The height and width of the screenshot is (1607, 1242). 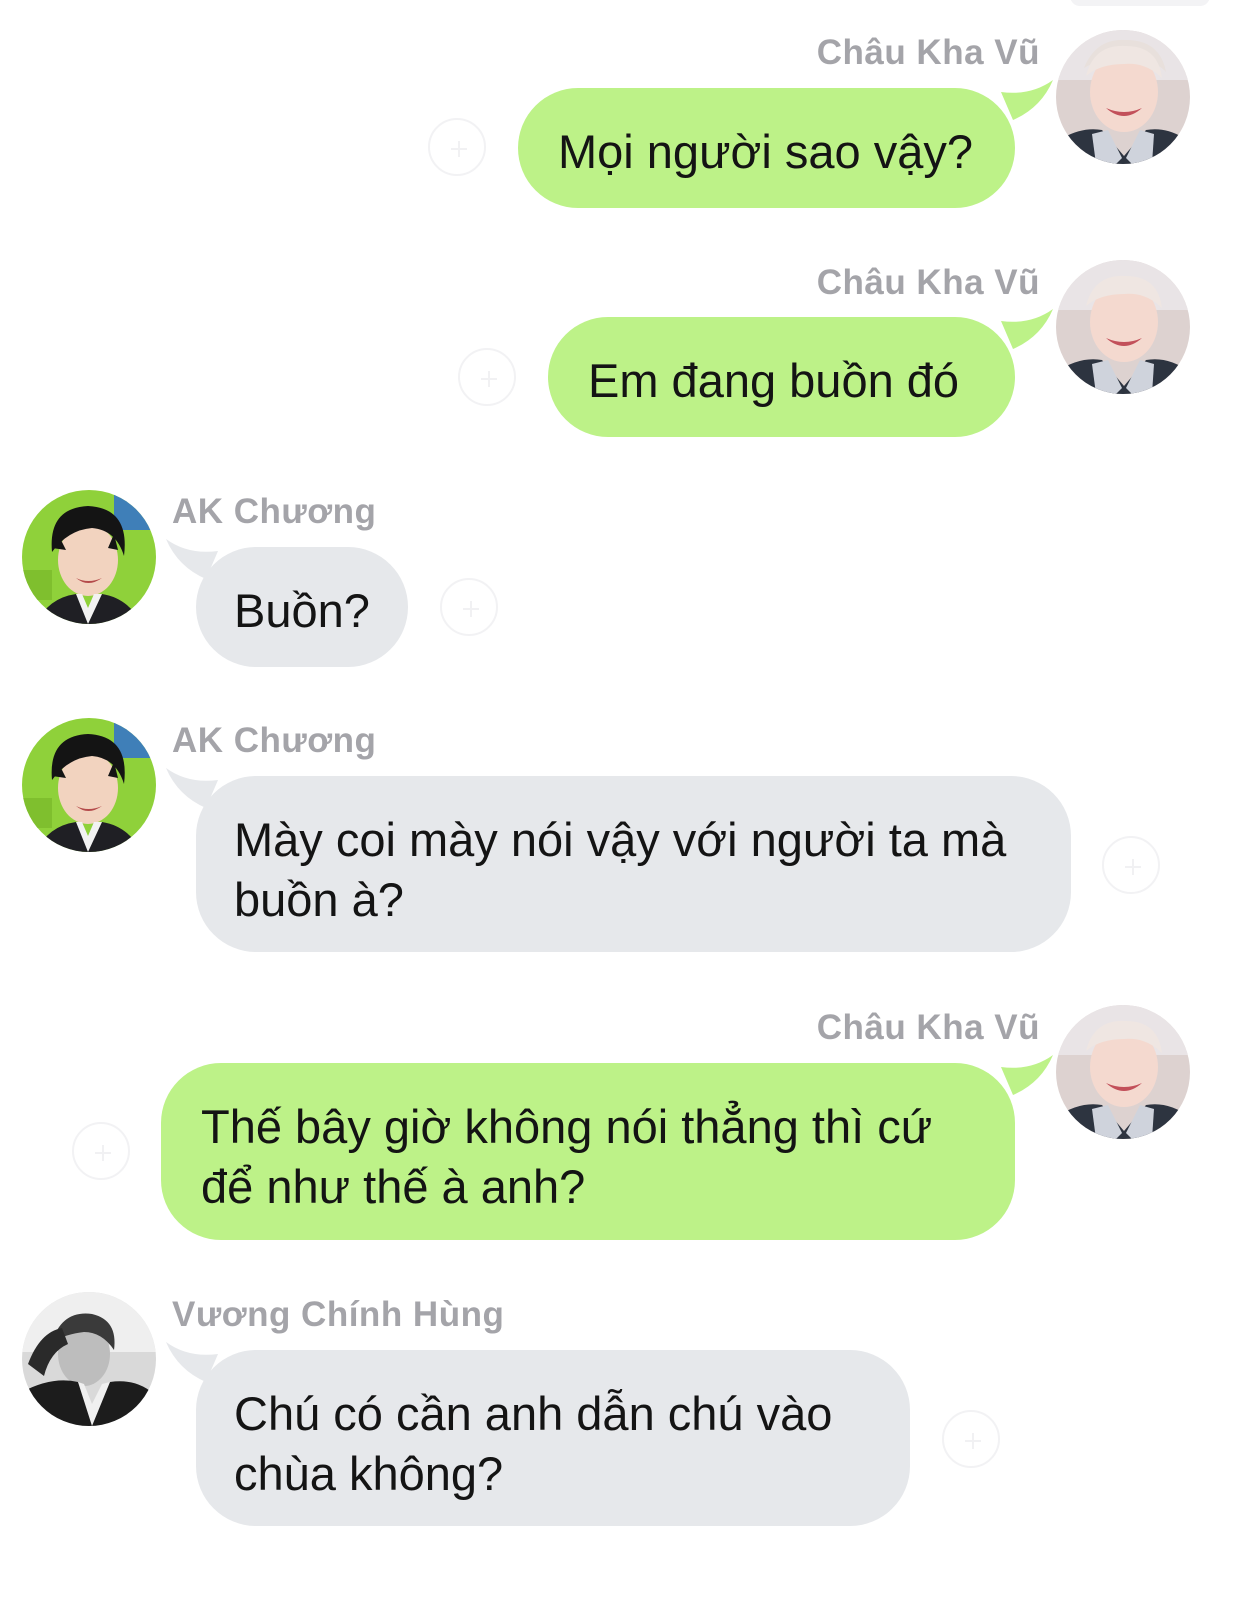 I want to click on message-text: Chú có cần anh dẫn chú vào chùa không?, so click(x=533, y=1443).